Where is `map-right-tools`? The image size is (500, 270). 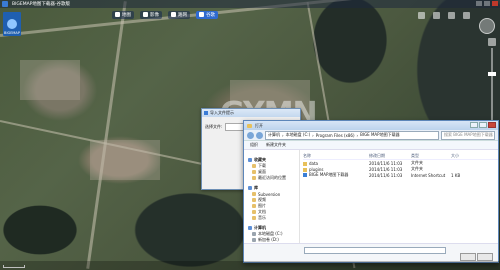
map-right-tools is located at coordinates (444, 15).